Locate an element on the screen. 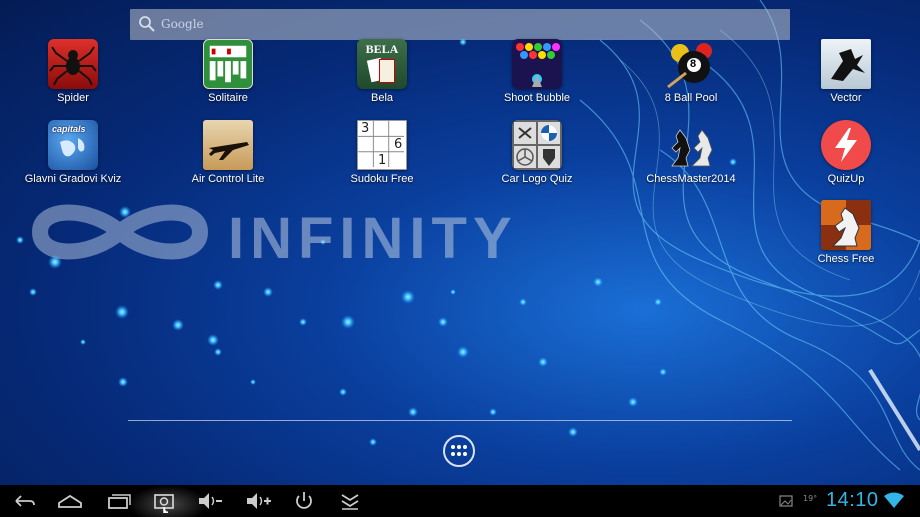  solitaire-icon is located at coordinates (228, 64).